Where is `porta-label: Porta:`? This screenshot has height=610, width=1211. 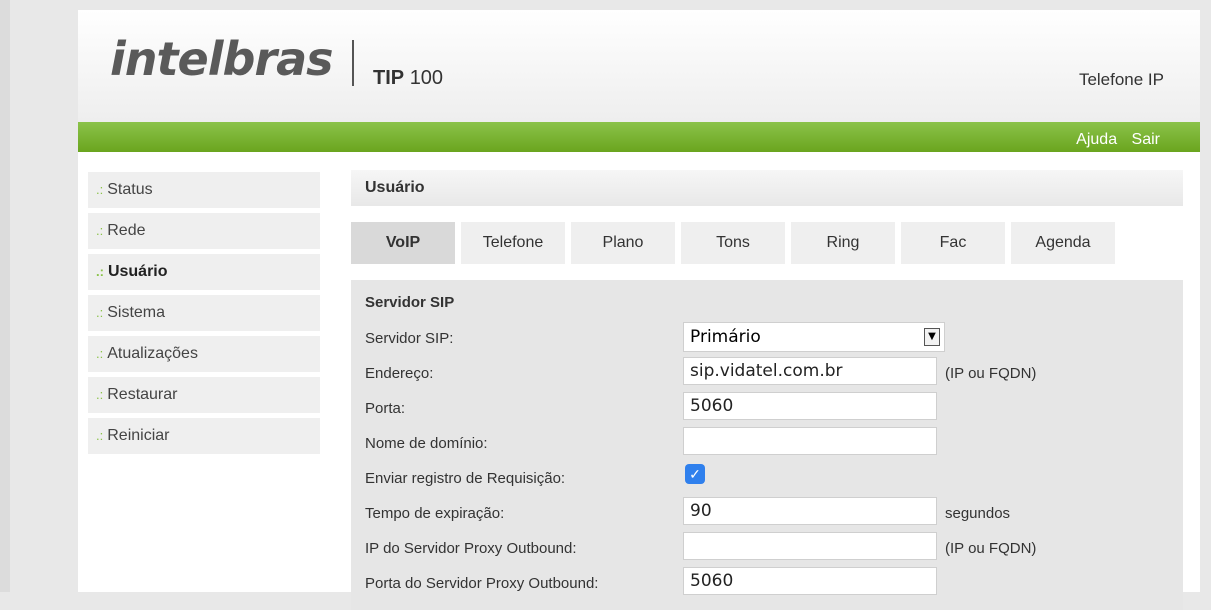 porta-label: Porta: is located at coordinates (385, 408).